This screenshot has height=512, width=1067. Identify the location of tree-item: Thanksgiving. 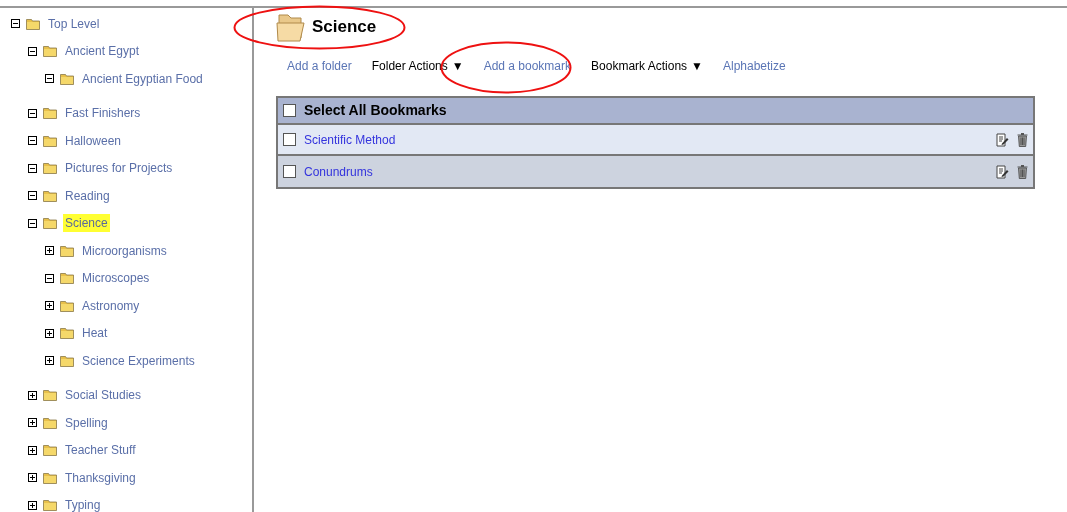
(100, 477).